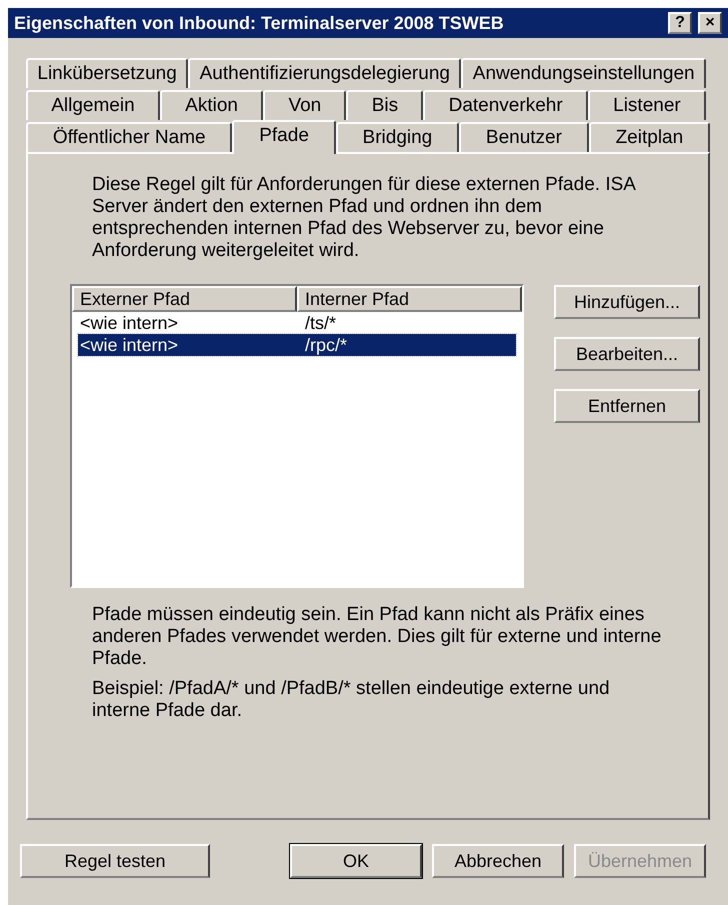  What do you see at coordinates (321, 323) in the screenshot?
I see `list-cell-text: /ts/*` at bounding box center [321, 323].